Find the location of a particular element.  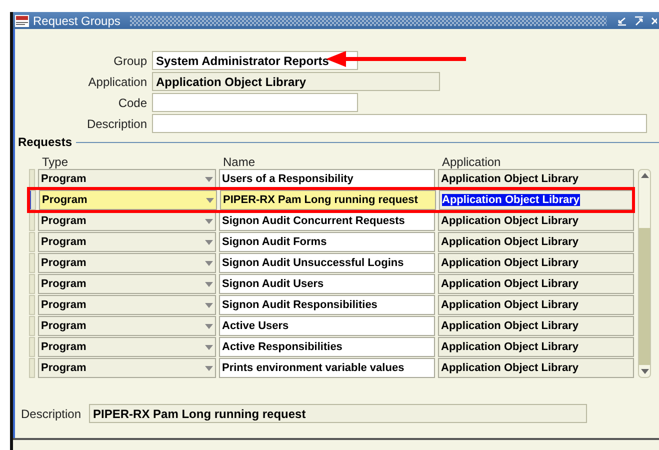

column-header: Application is located at coordinates (471, 162).